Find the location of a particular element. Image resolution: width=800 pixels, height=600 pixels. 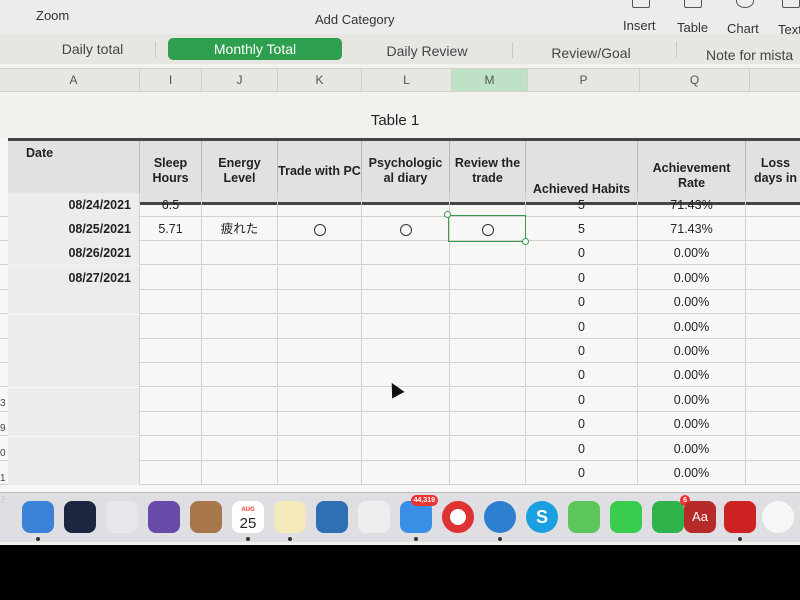

cell-date: 08/26/2021 is located at coordinates (74, 253).